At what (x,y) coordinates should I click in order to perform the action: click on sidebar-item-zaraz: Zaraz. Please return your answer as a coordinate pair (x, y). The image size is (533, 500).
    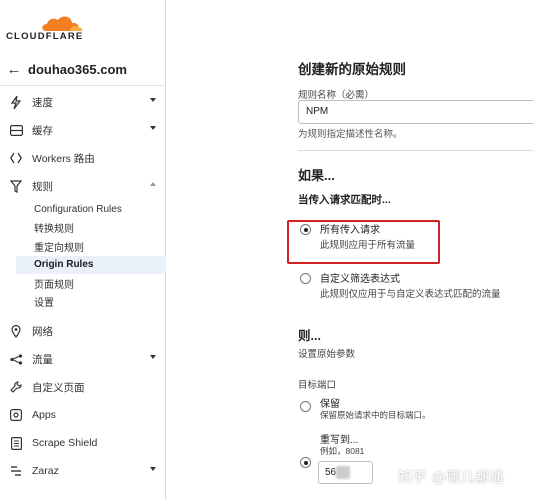
    Looking at the image, I should click on (83, 471).